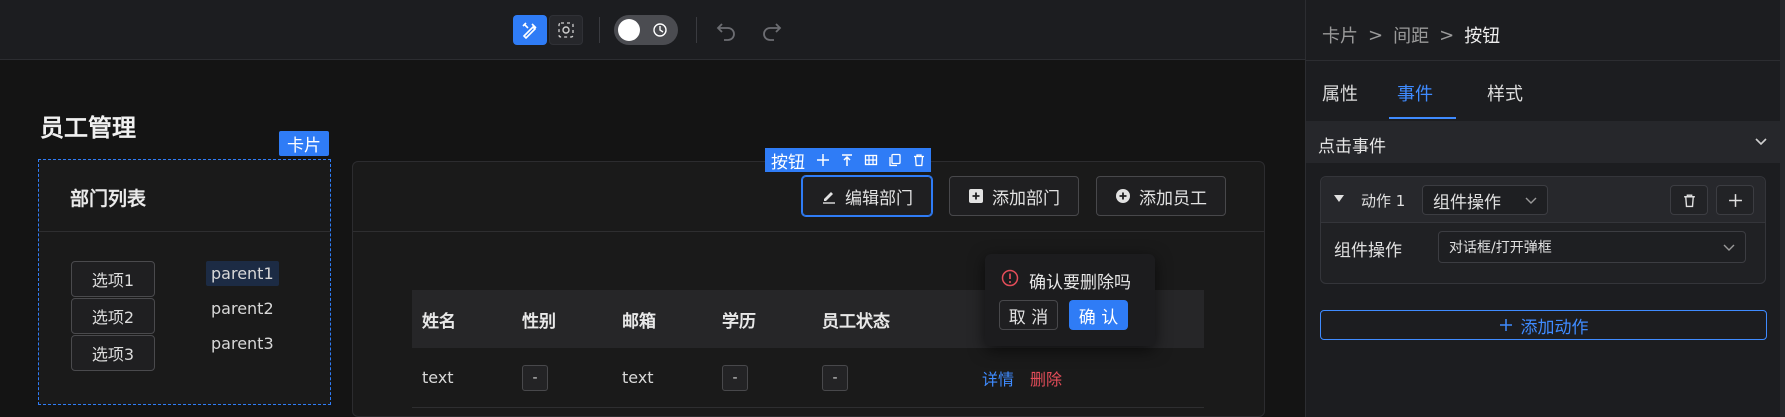 Image resolution: width=1785 pixels, height=417 pixels. What do you see at coordinates (242, 343) in the screenshot?
I see `tree-node-parent3: parent3` at bounding box center [242, 343].